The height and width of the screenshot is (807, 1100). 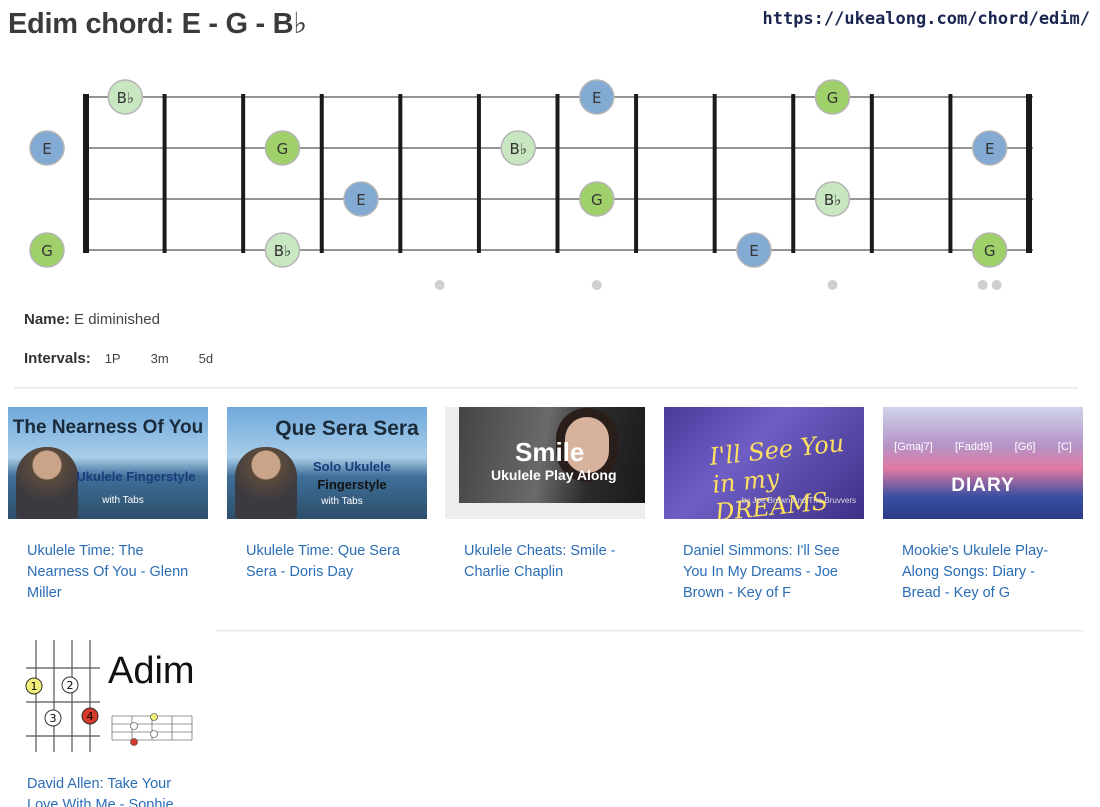 What do you see at coordinates (550, 452) in the screenshot?
I see `thumbnail-text: Smile` at bounding box center [550, 452].